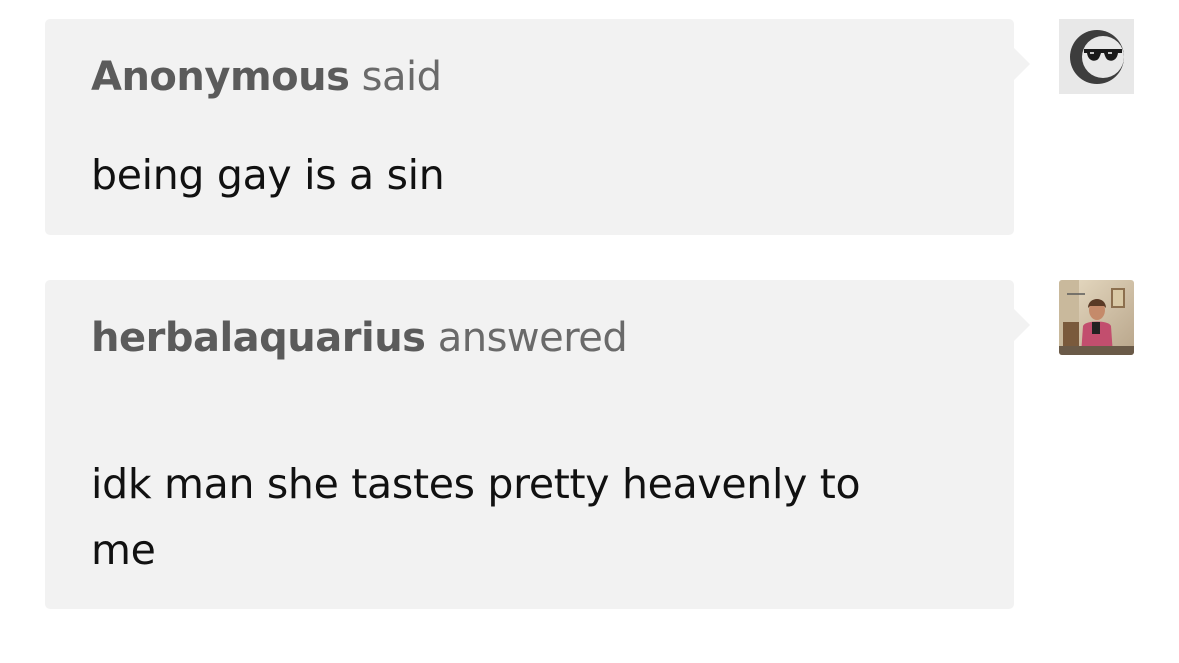 The image size is (1179, 663). Describe the element at coordinates (258, 338) in the screenshot. I see `answerer-name: herbalaquarius` at that location.